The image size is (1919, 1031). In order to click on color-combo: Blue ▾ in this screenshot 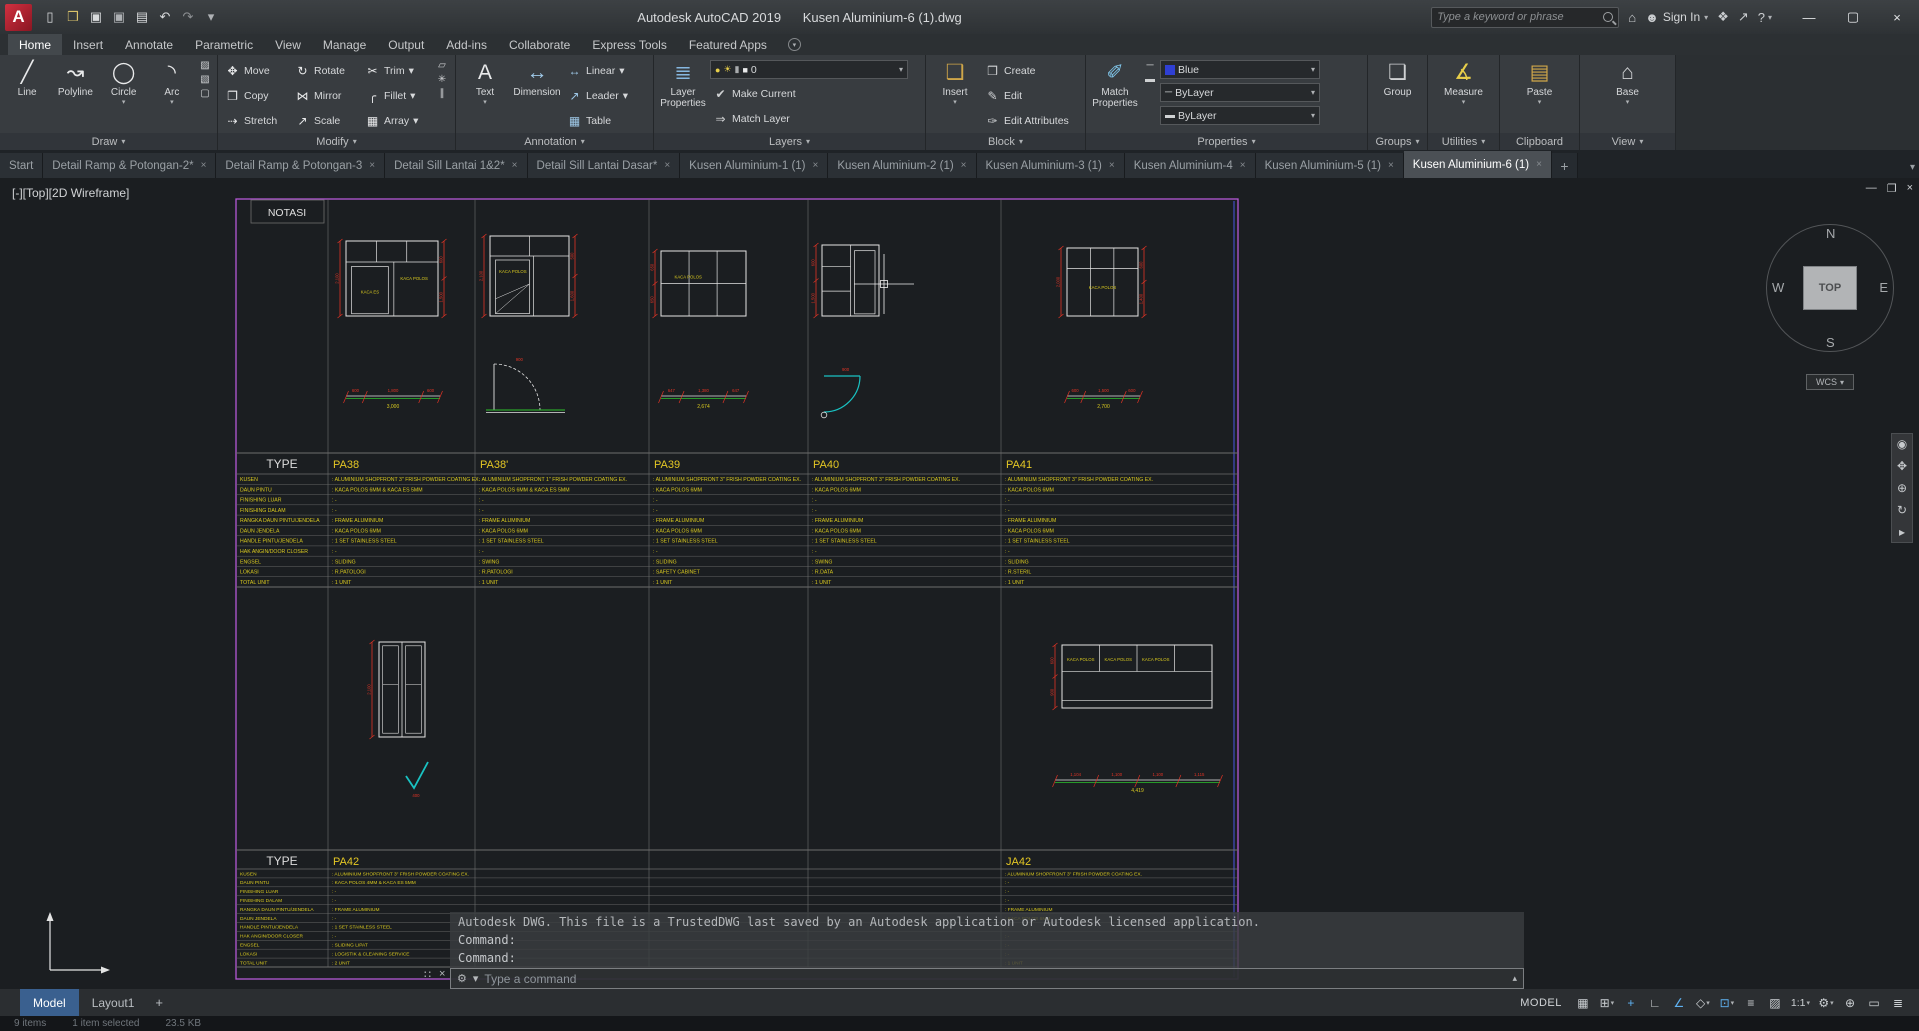, I will do `click(1240, 69)`.